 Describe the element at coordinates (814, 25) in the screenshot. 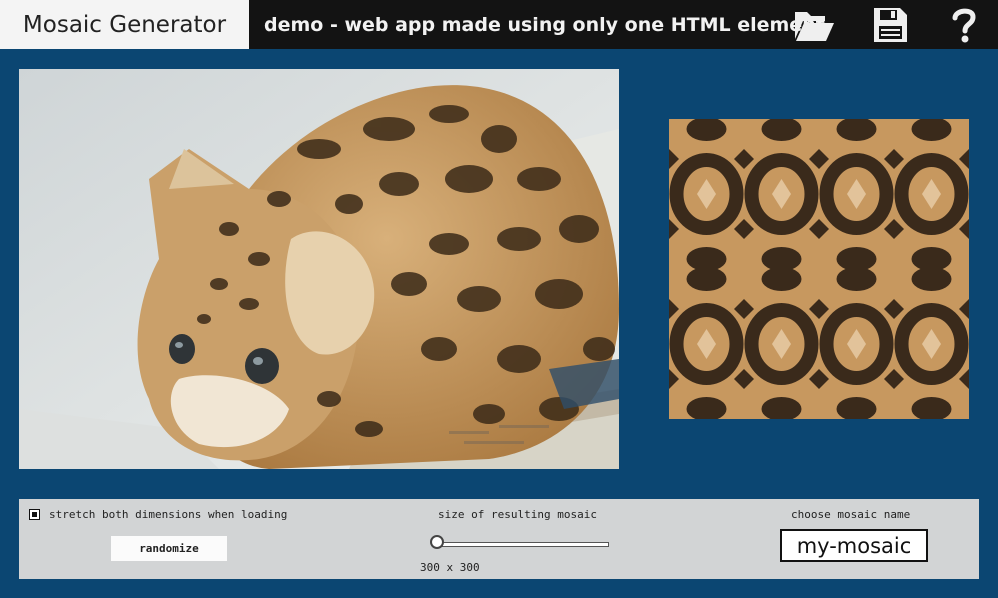

I see `folder-open-icon` at that location.